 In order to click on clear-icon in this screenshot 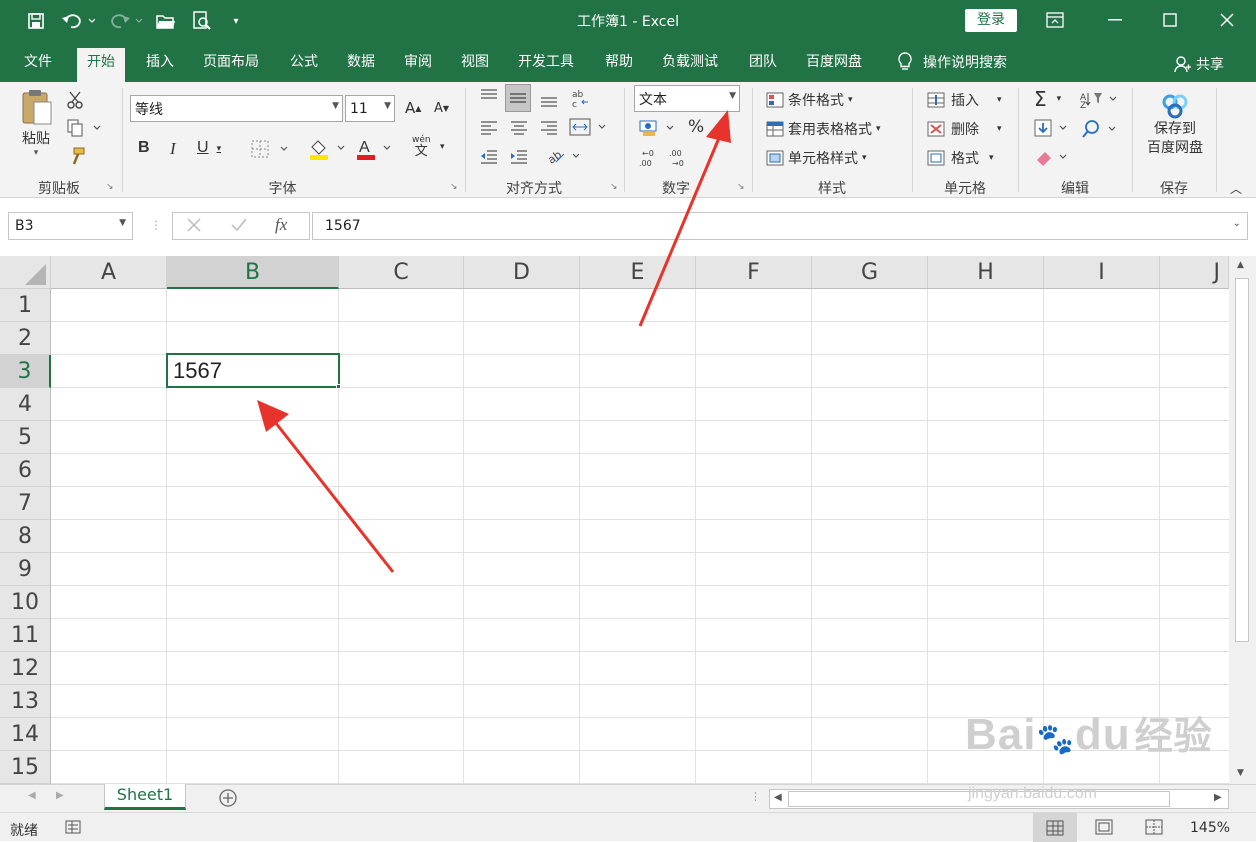, I will do `click(1053, 157)`.